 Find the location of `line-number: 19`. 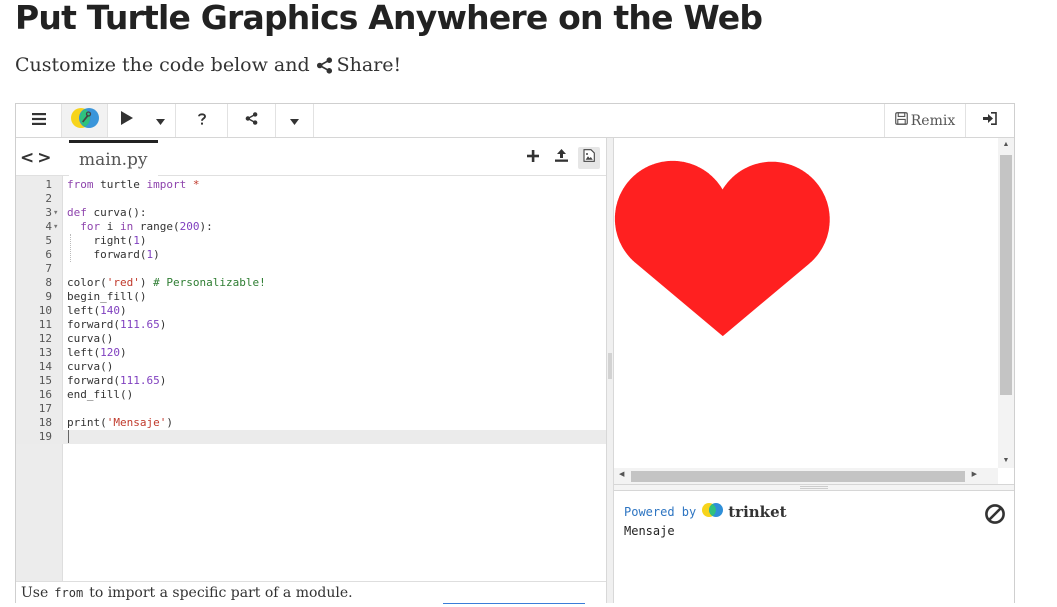

line-number: 19 is located at coordinates (45, 436).